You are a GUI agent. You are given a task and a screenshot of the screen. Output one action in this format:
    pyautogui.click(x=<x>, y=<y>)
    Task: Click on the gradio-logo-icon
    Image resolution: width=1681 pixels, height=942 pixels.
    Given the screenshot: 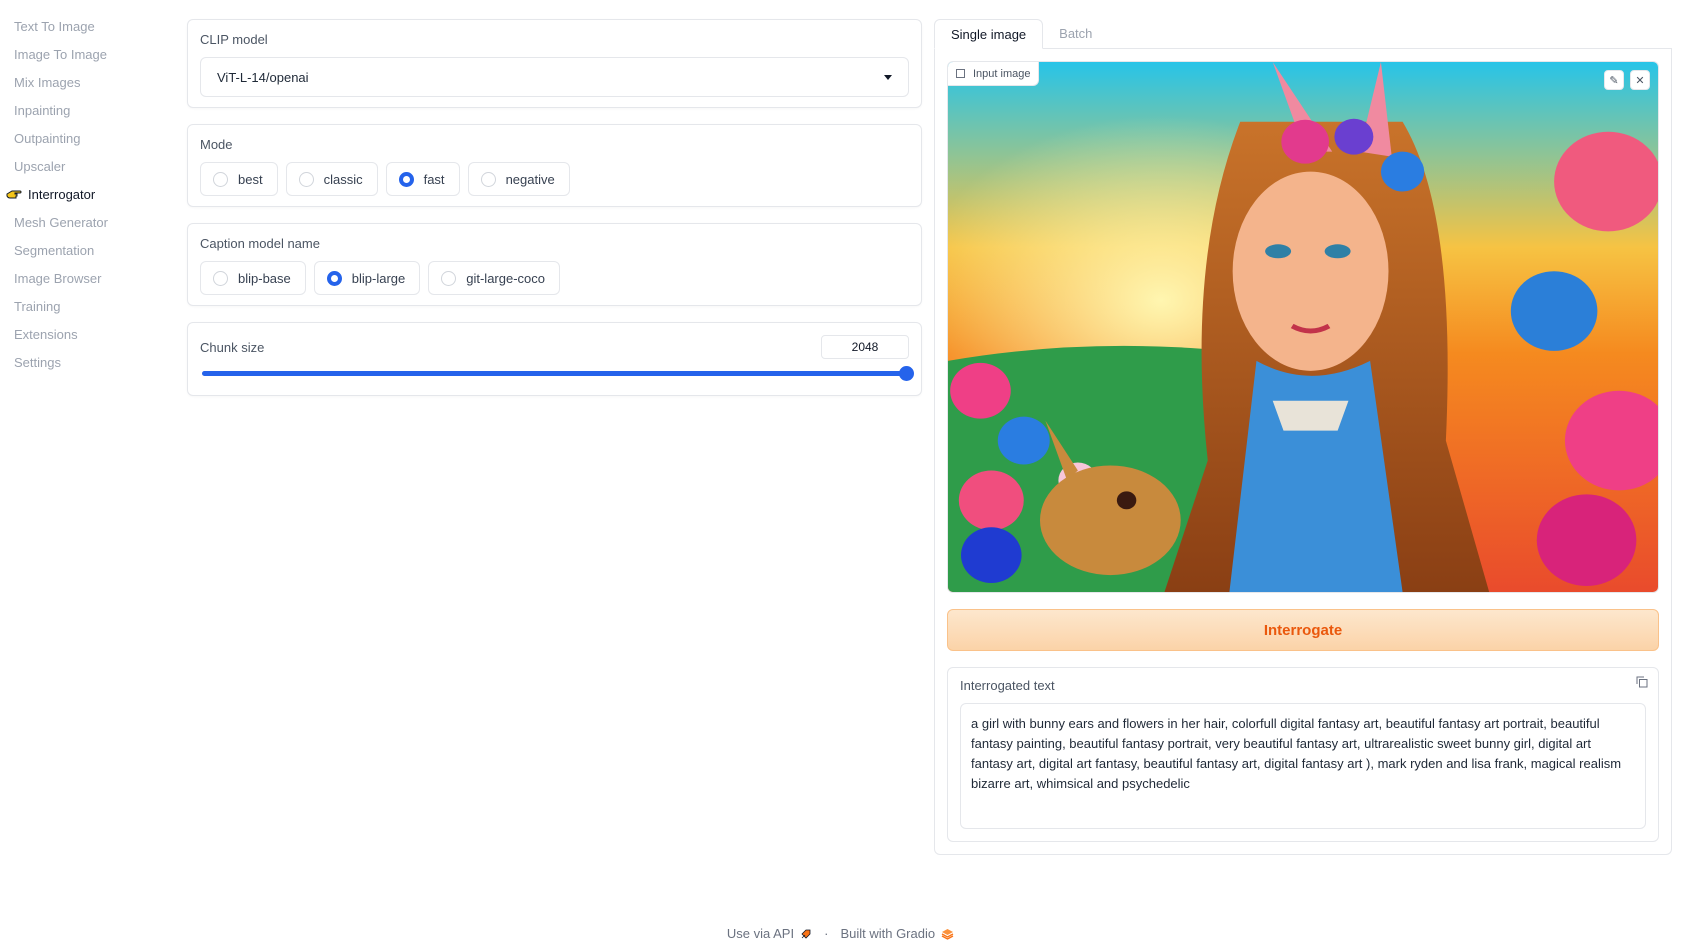 What is the action you would take?
    pyautogui.click(x=947, y=934)
    